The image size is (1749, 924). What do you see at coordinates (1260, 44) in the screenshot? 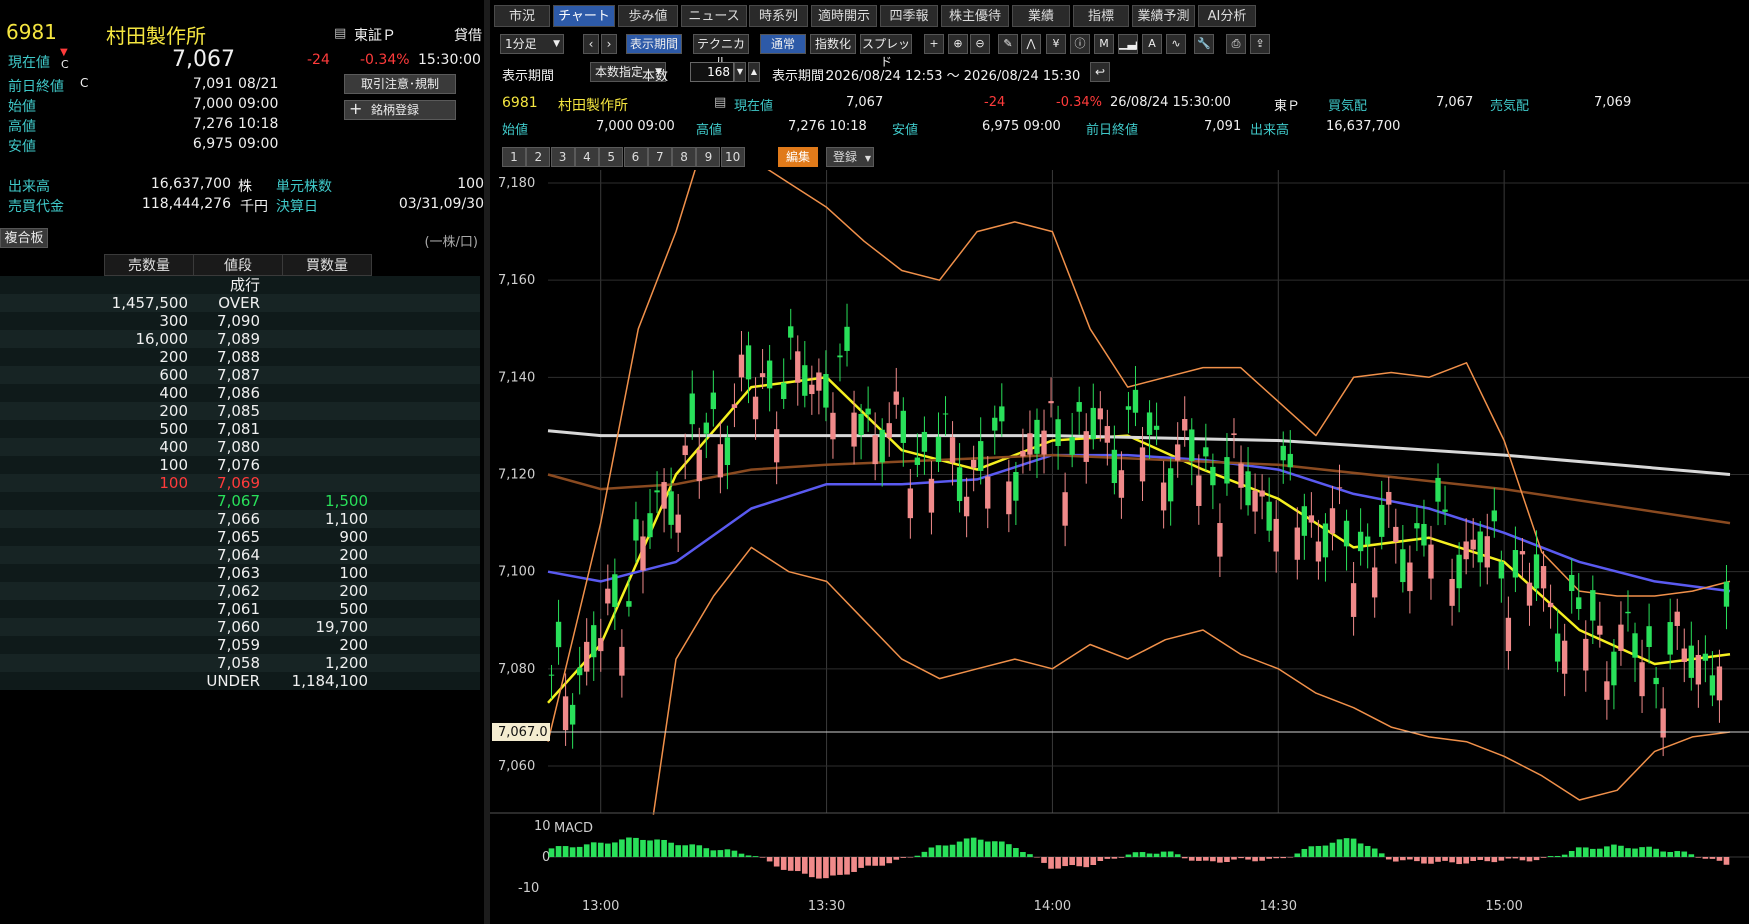
I see `export-icon: ⇪` at bounding box center [1260, 44].